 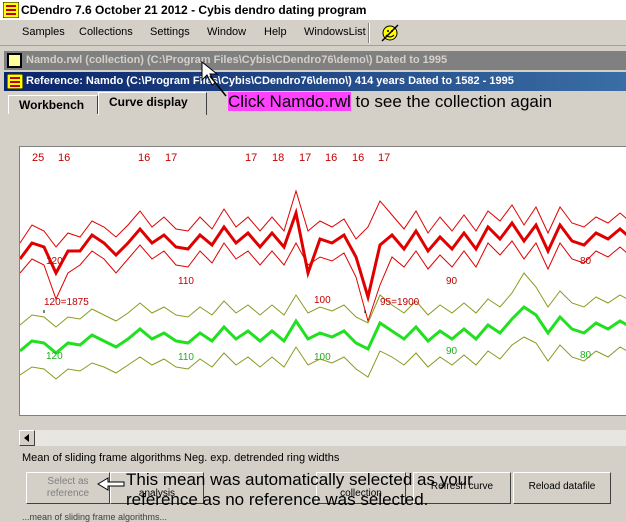 What do you see at coordinates (289, 101) in the screenshot?
I see `callout-highlight: Click Namdo.rwl` at bounding box center [289, 101].